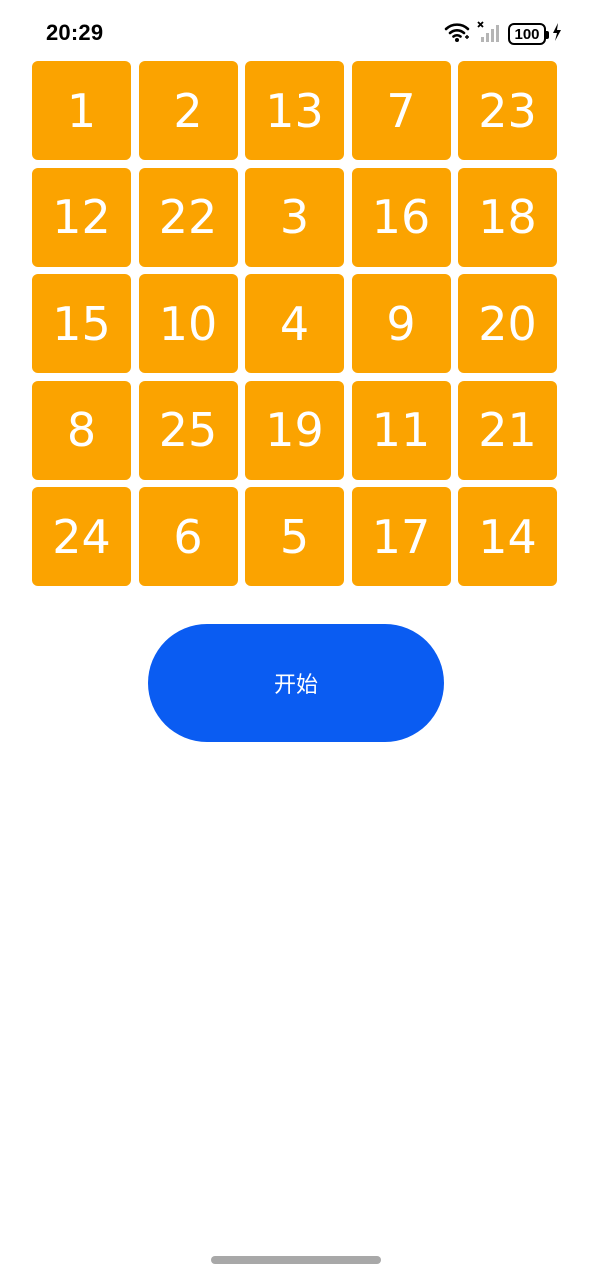 The image size is (592, 1280). Describe the element at coordinates (296, 683) in the screenshot. I see `start-button: 开始` at that location.